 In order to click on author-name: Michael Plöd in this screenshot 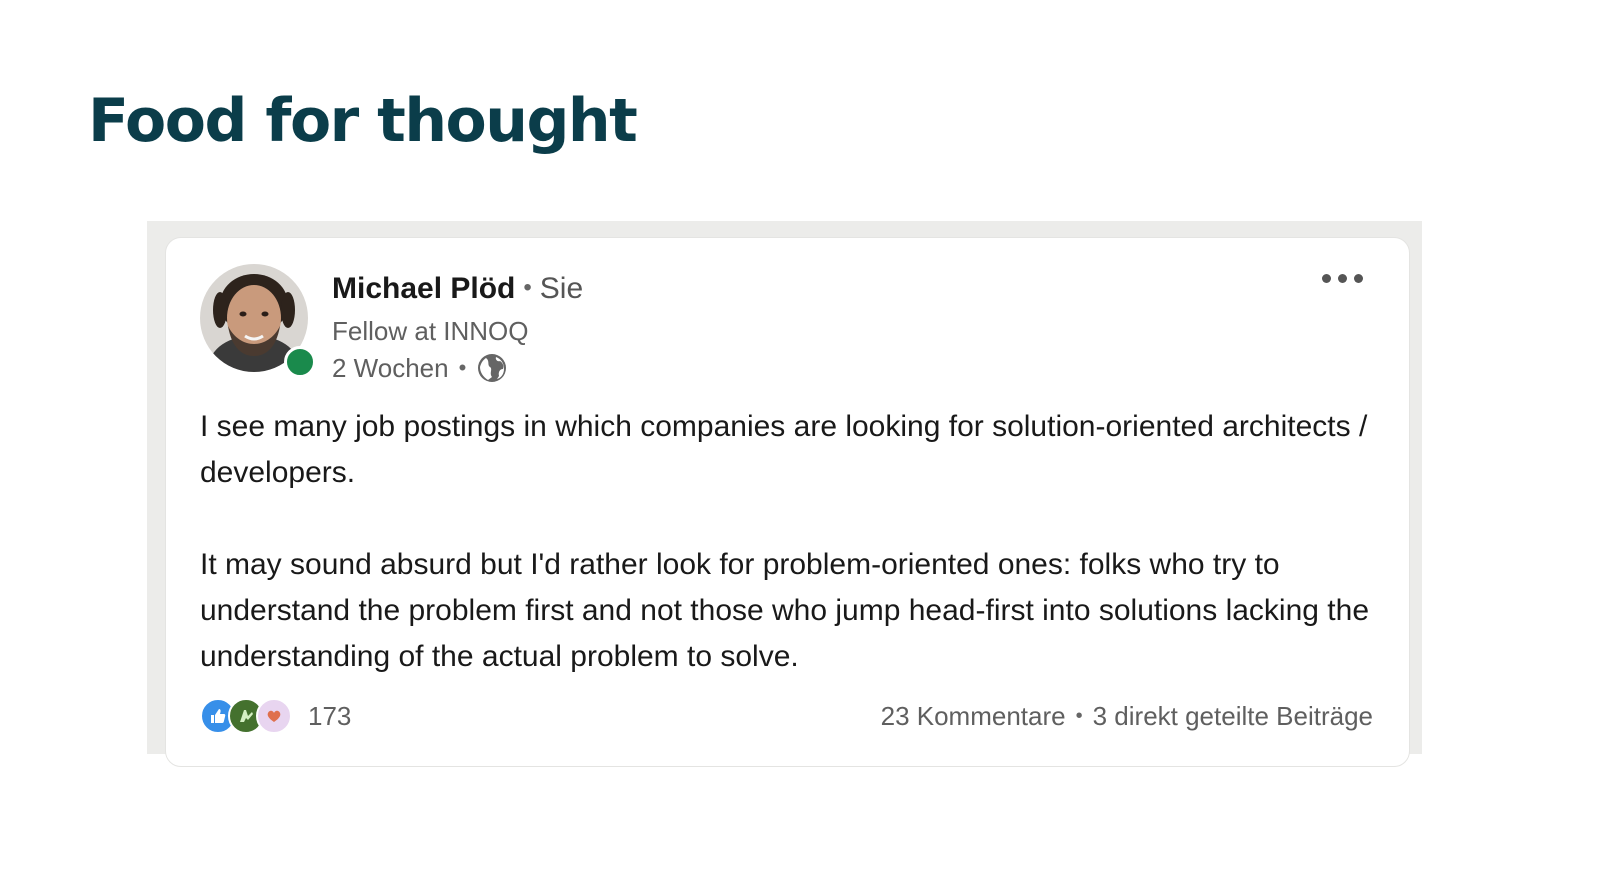, I will do `click(423, 288)`.